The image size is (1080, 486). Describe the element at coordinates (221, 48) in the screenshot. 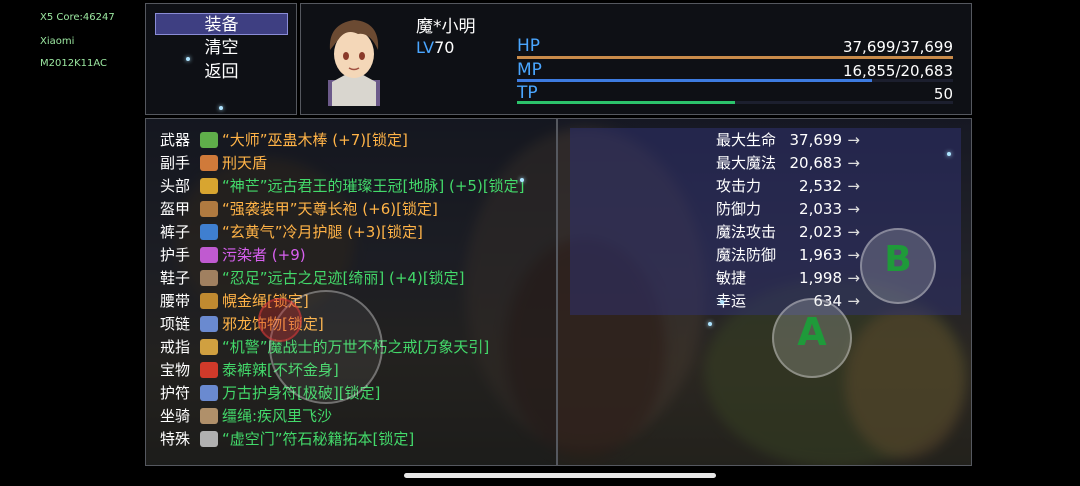

I see `menu-clear-button: 清空` at that location.